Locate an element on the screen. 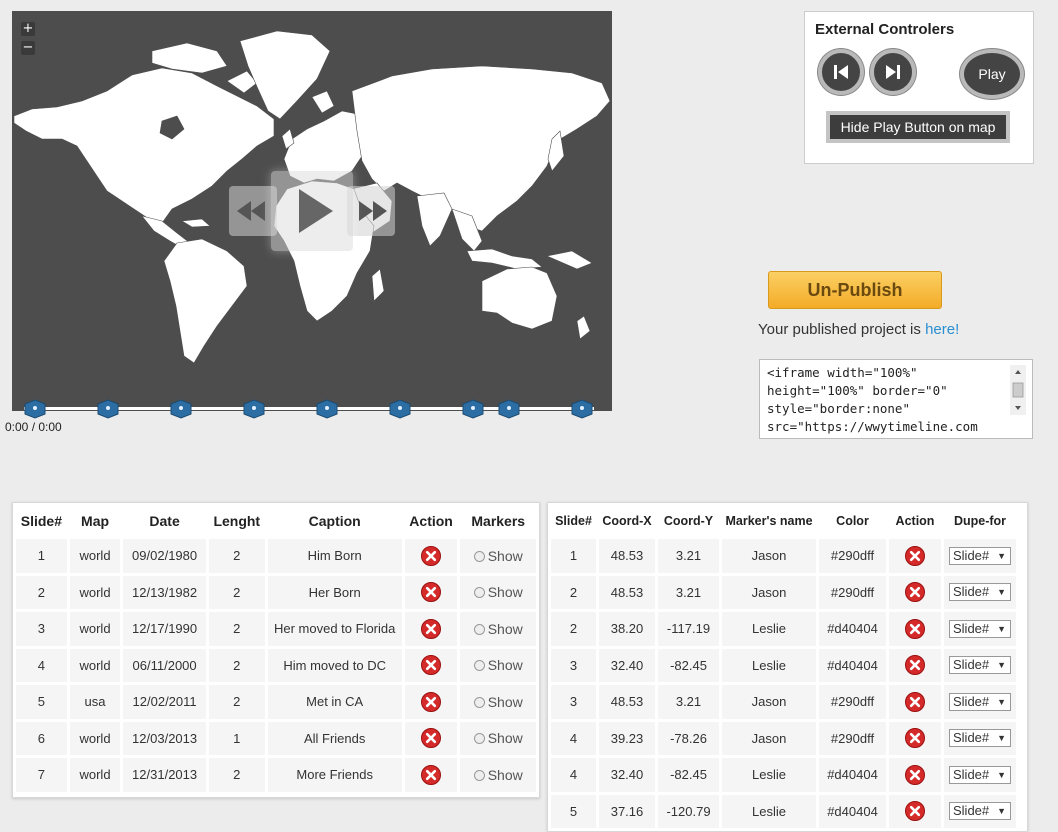  dupe-for-cell: Slide# ▼ is located at coordinates (980, 592).